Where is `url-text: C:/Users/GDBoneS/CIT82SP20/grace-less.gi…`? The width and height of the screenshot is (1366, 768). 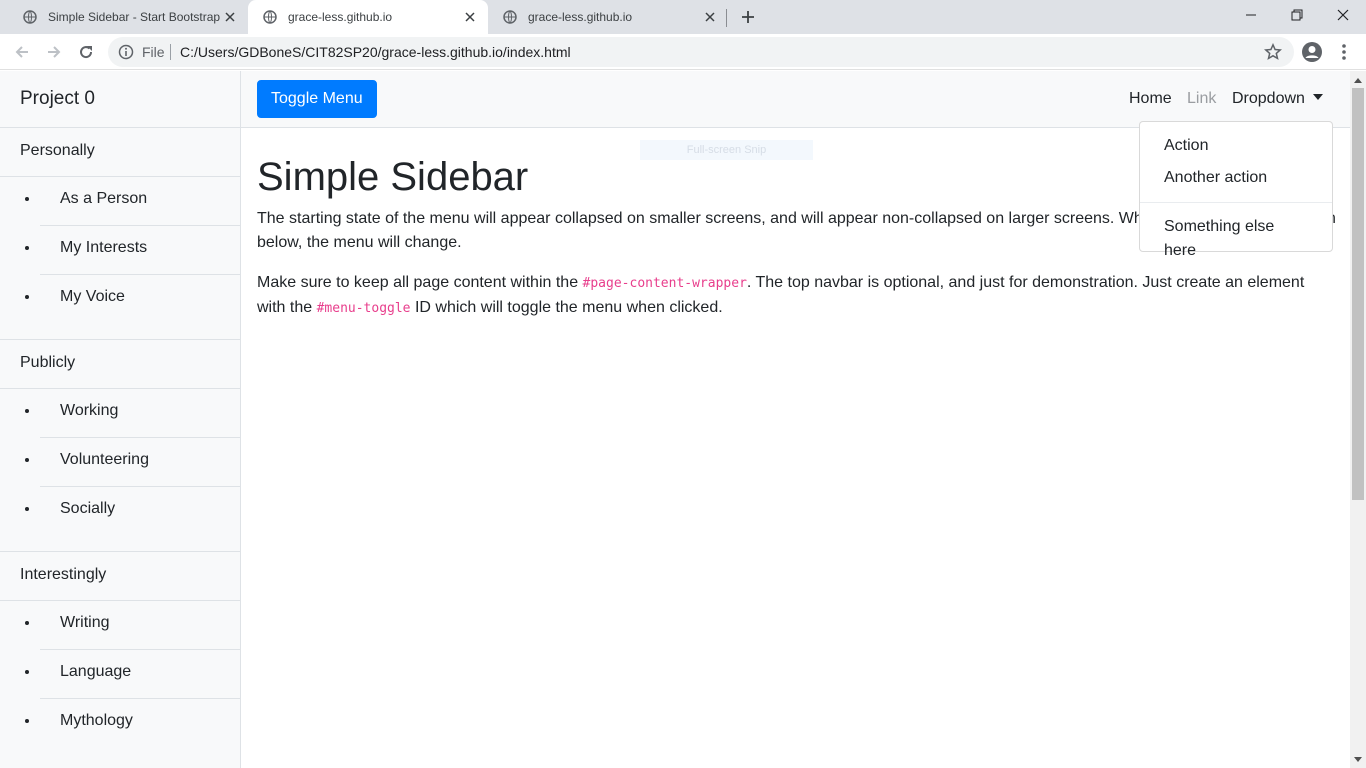
url-text: C:/Users/GDBoneS/CIT82SP20/grace-less.gi… is located at coordinates (375, 52).